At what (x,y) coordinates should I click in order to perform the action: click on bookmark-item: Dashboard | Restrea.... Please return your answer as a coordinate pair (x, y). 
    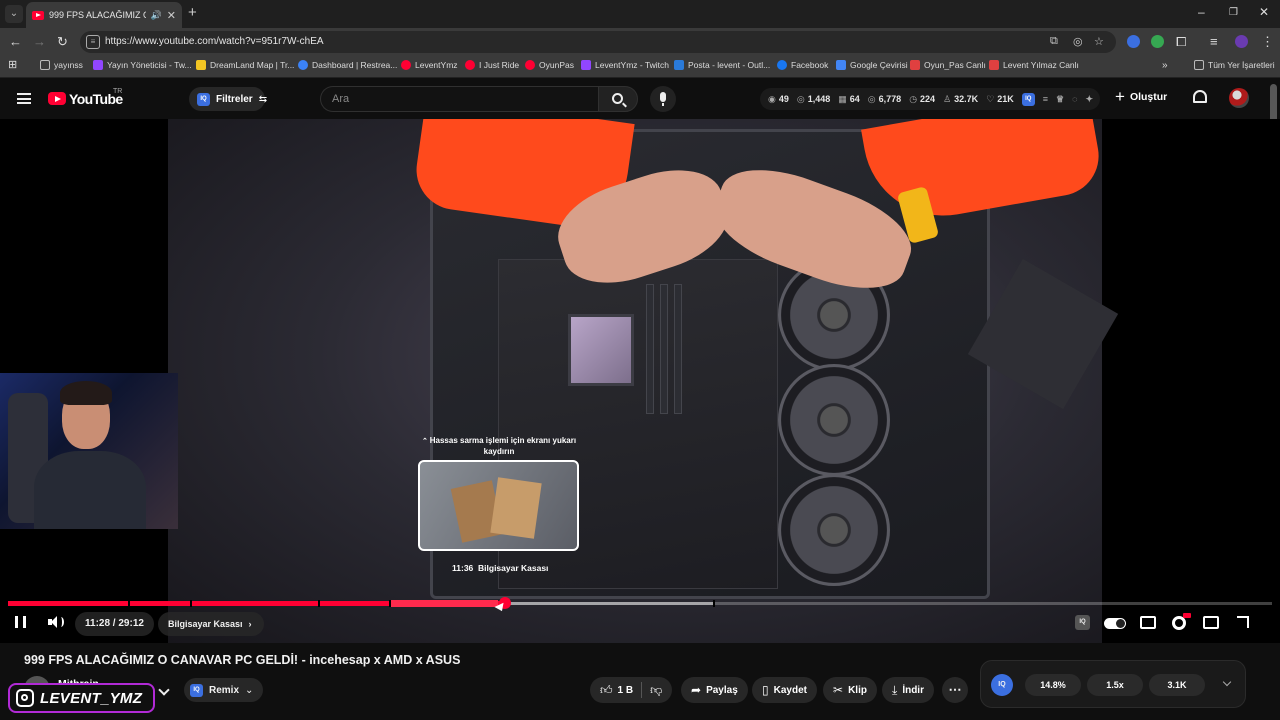
    Looking at the image, I should click on (347, 65).